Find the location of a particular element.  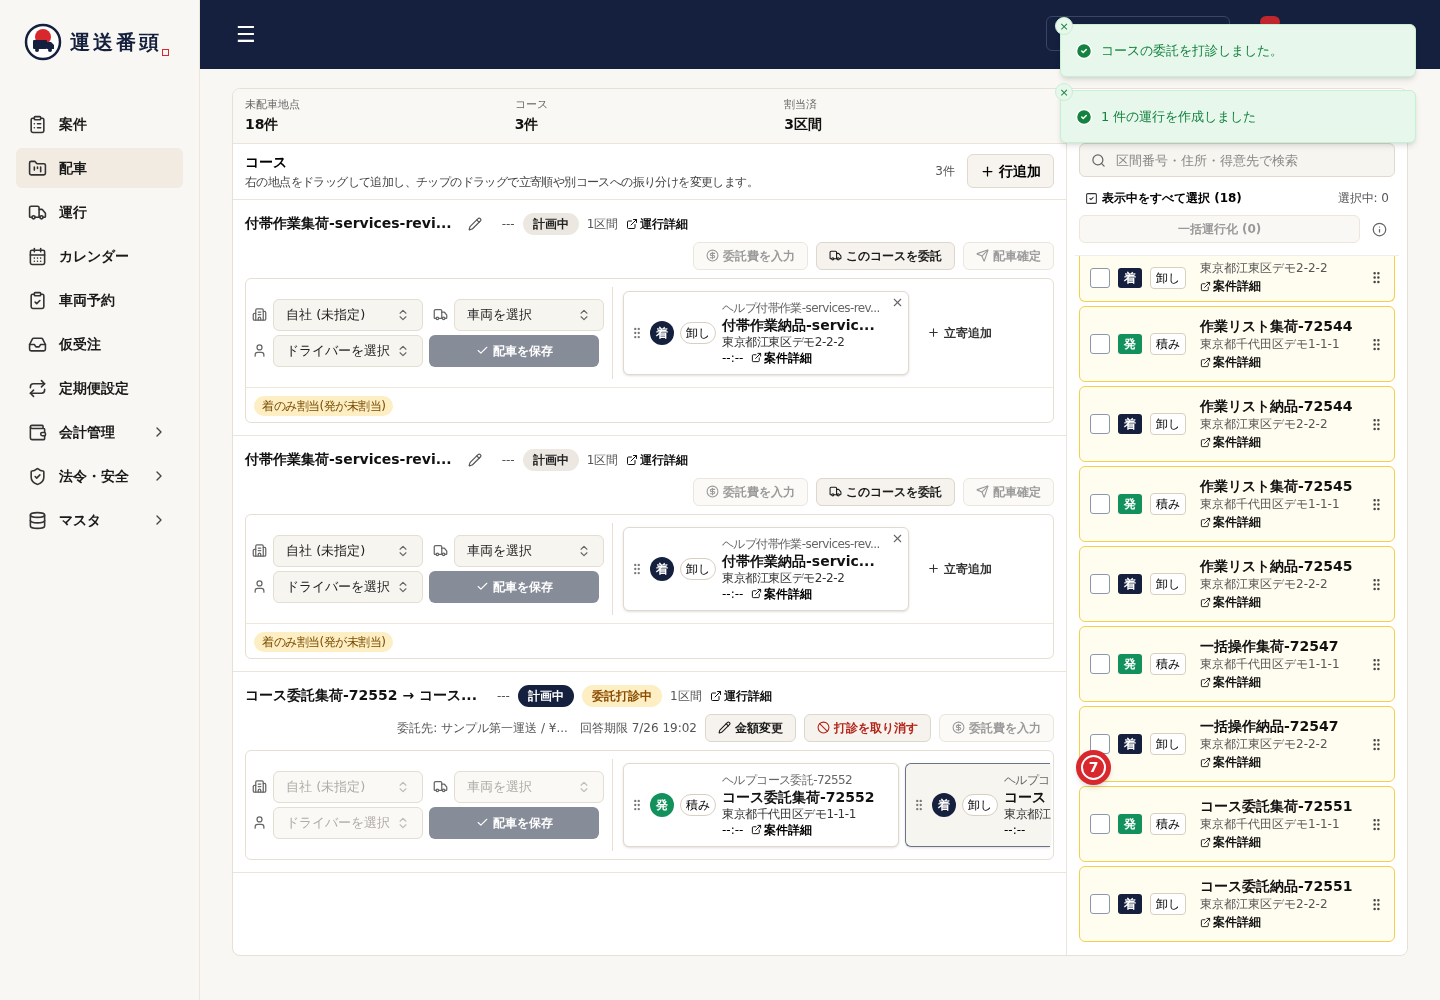

item-address: 東京都千代田区デモ1-1-1 is located at coordinates (1270, 664).